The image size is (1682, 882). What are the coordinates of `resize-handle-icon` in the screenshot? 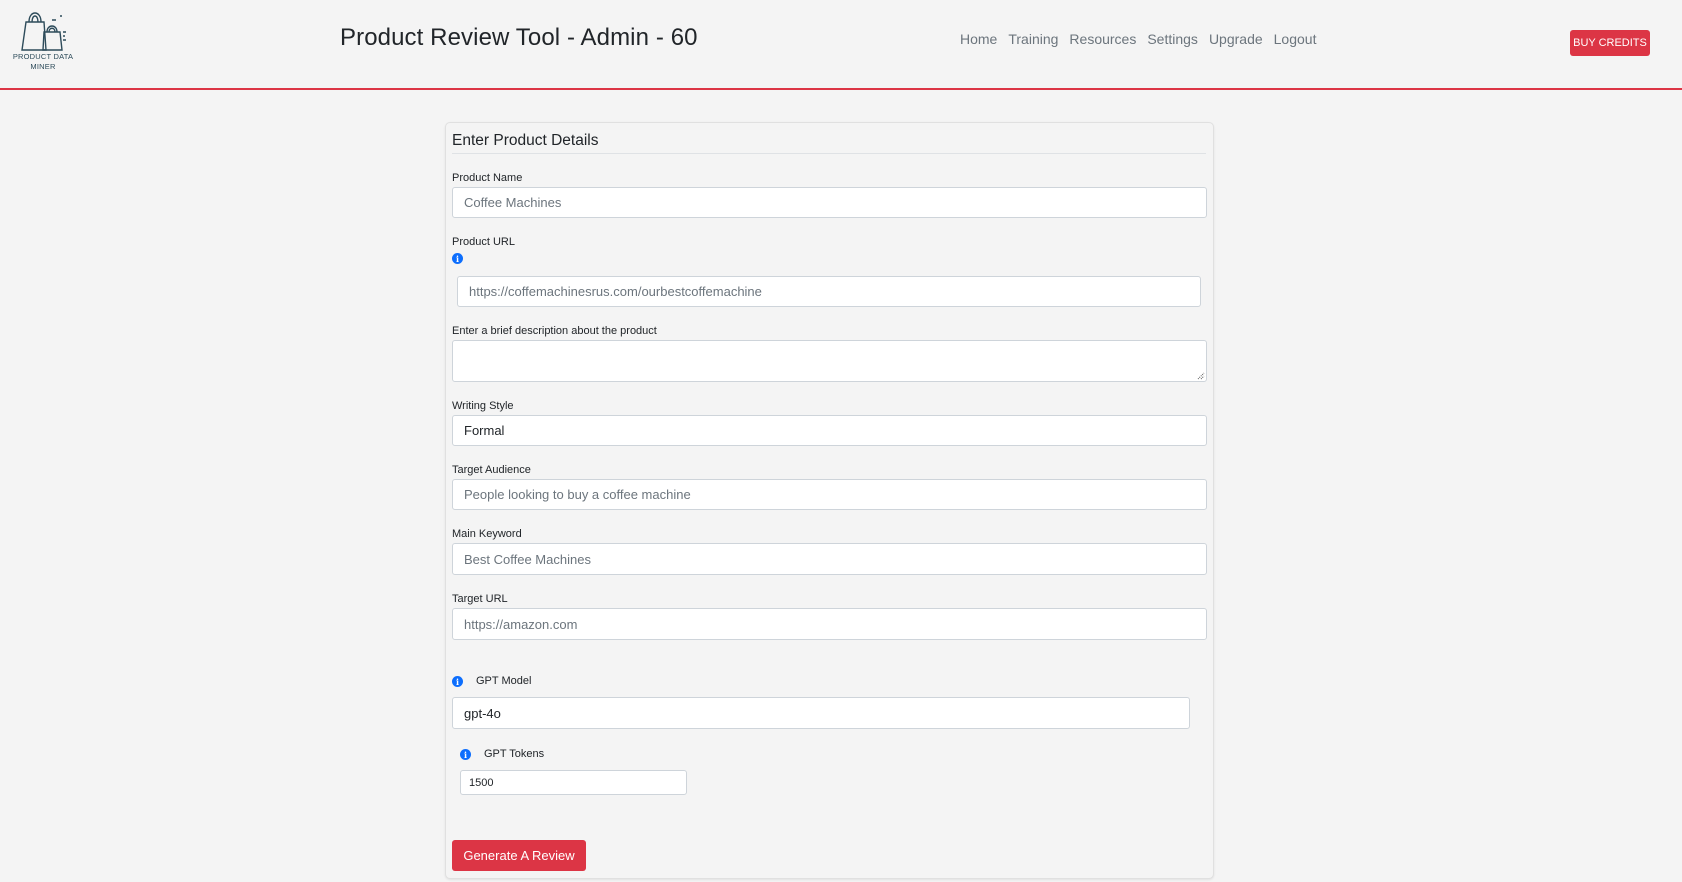 It's located at (1201, 376).